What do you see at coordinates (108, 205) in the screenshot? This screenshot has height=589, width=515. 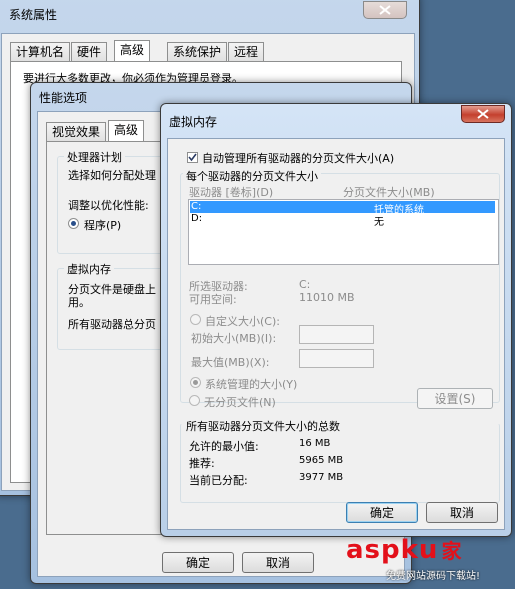 I see `adjust-performance-label: 调整以优化性能:` at bounding box center [108, 205].